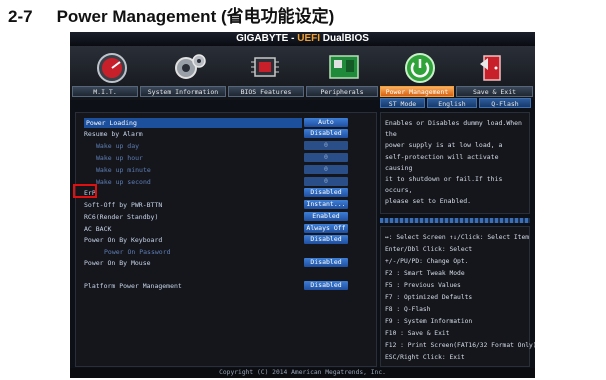 This screenshot has height=380, width=606. Describe the element at coordinates (112, 67) in the screenshot. I see `speedometer-icon` at that location.